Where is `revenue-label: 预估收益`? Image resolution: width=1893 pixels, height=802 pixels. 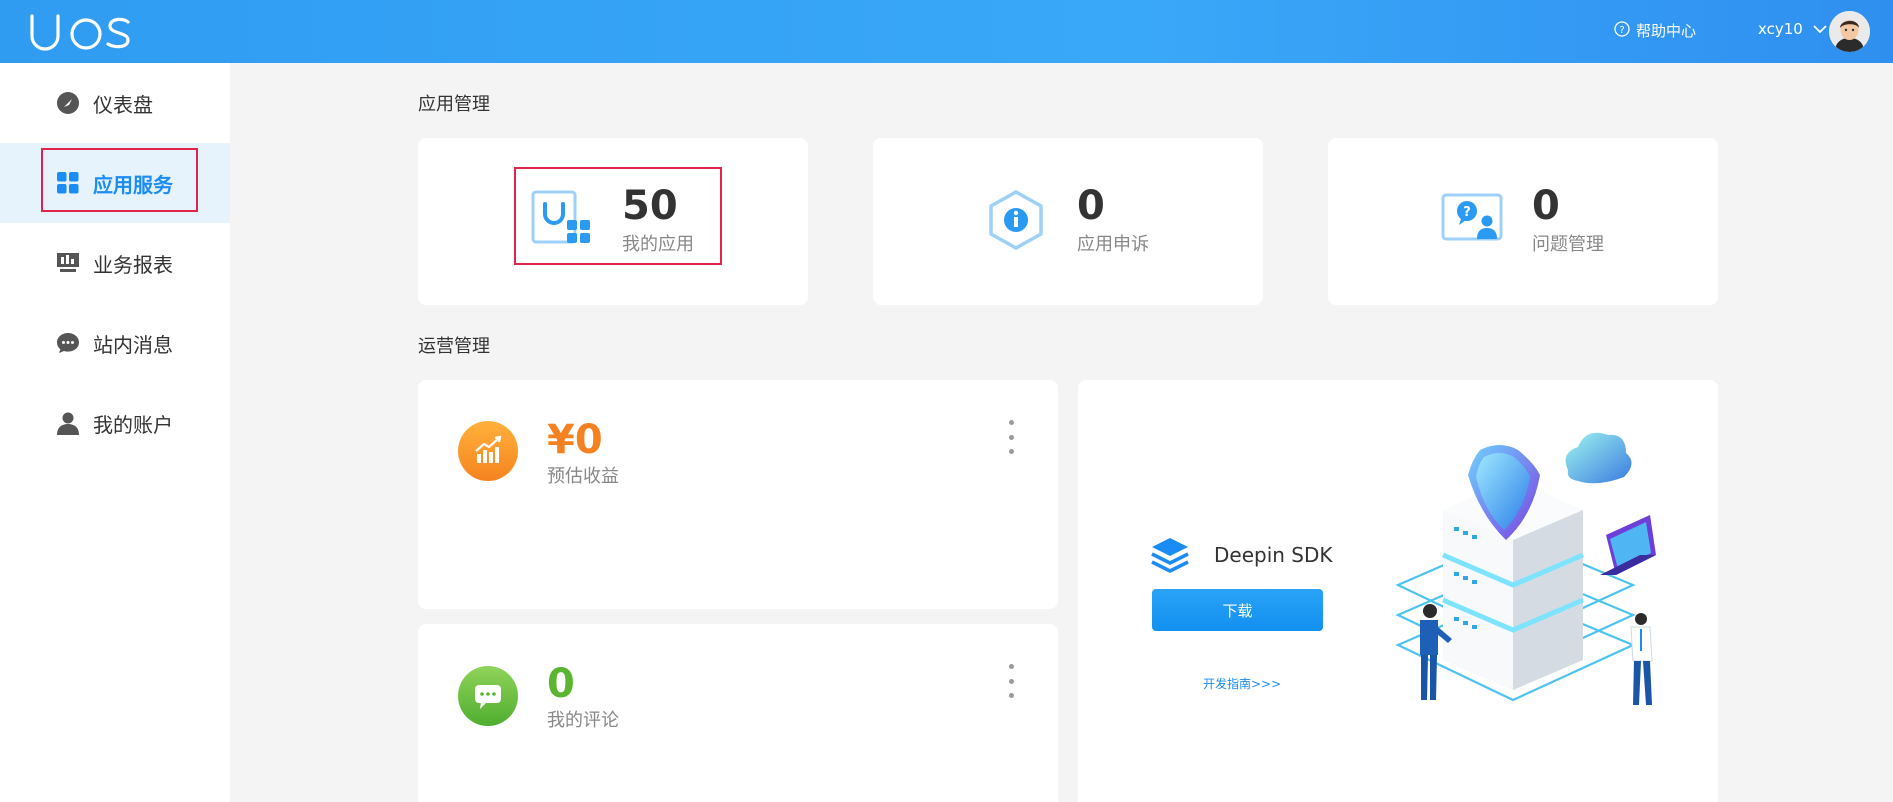
revenue-label: 预估收益 is located at coordinates (583, 476).